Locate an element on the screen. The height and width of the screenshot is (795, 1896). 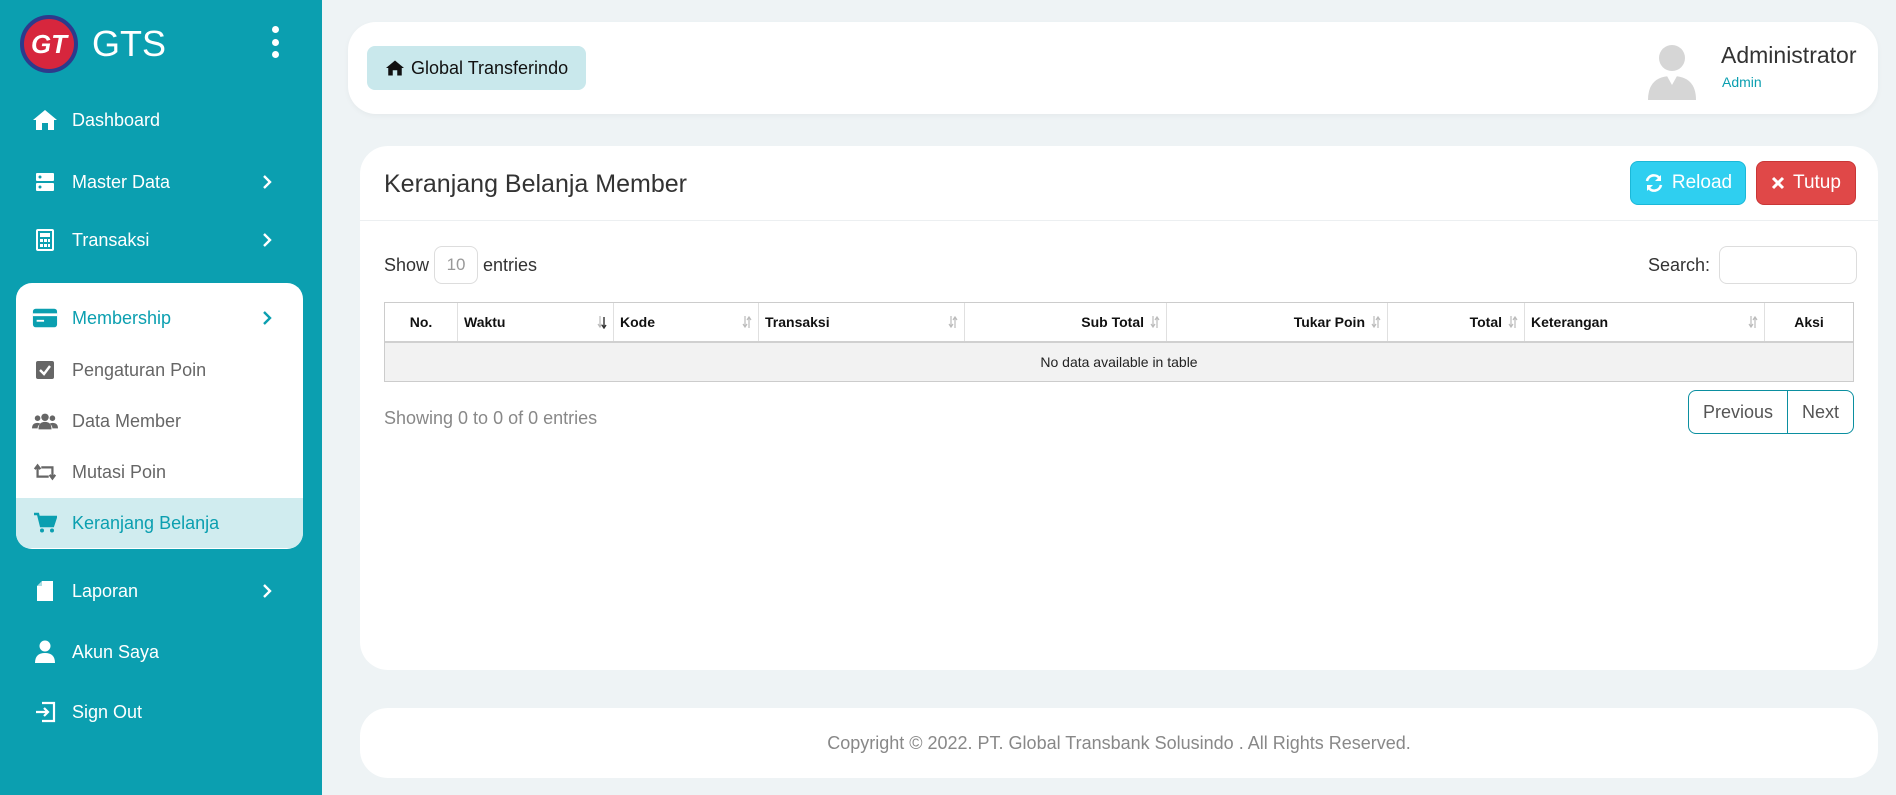
sidebar-subitem-label: Data Member is located at coordinates (127, 420).